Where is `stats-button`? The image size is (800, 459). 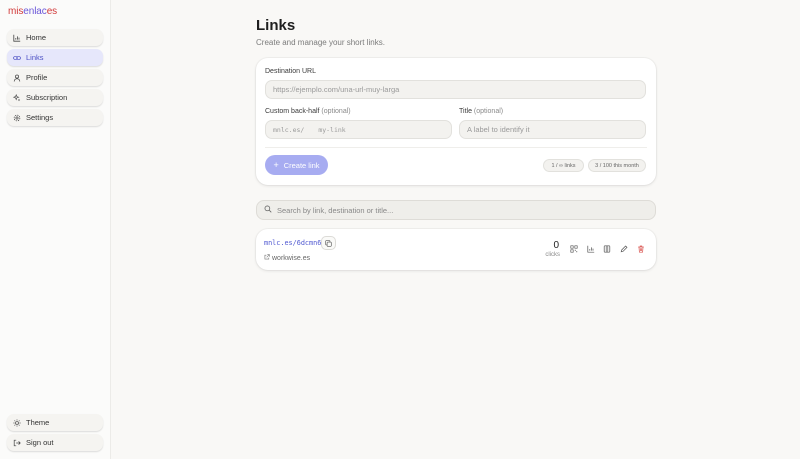 stats-button is located at coordinates (590, 248).